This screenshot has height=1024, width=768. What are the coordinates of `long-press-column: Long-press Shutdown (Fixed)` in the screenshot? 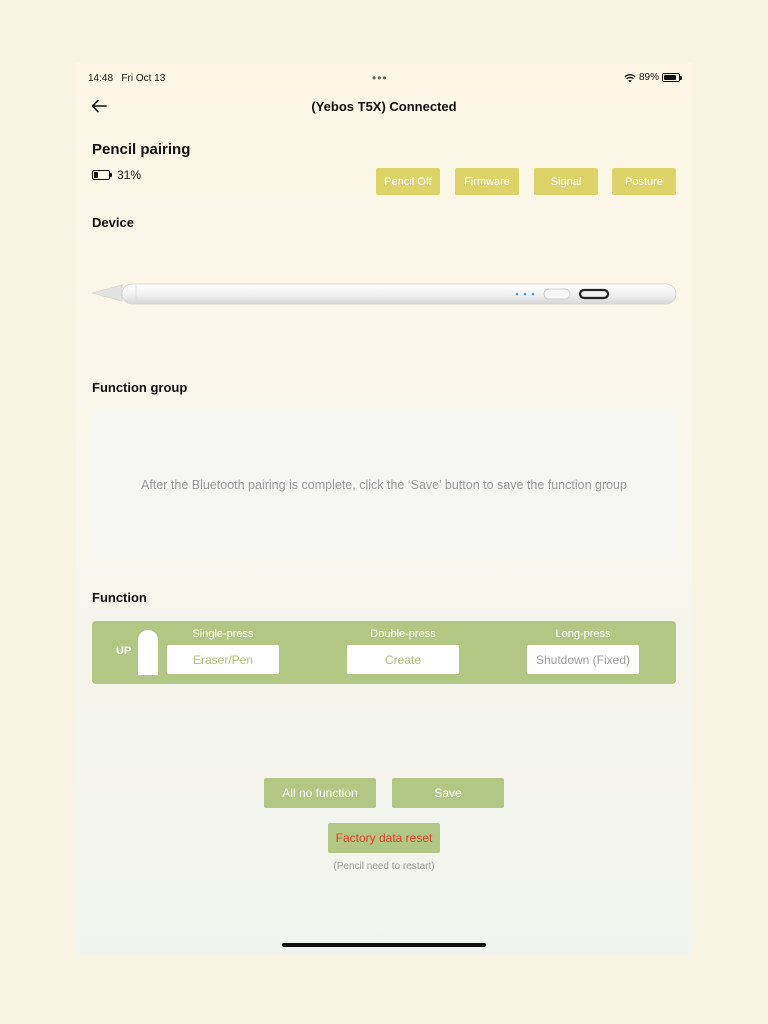 It's located at (583, 651).